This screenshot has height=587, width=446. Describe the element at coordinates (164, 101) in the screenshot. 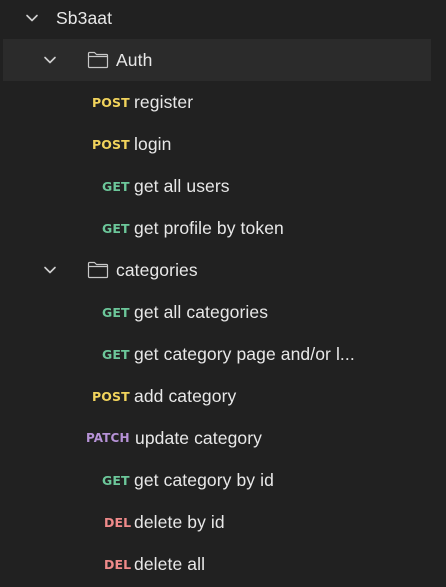

I see `request-name: register` at that location.